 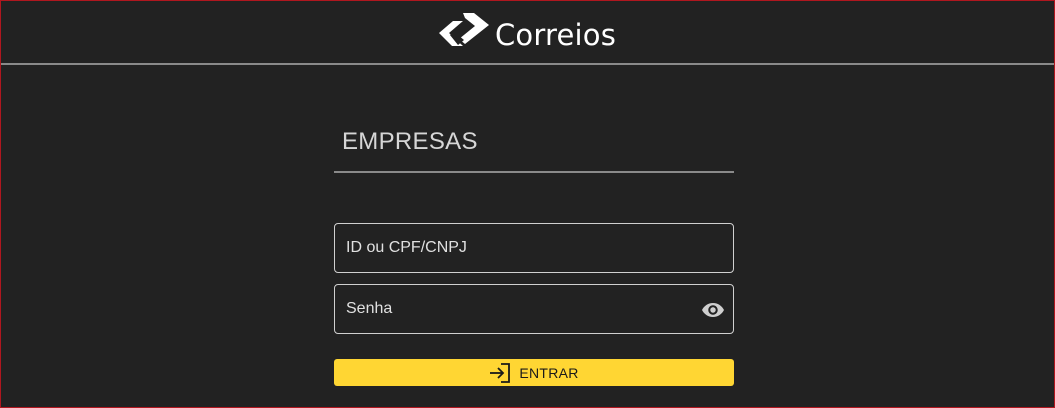 I want to click on eye-icon, so click(x=713, y=310).